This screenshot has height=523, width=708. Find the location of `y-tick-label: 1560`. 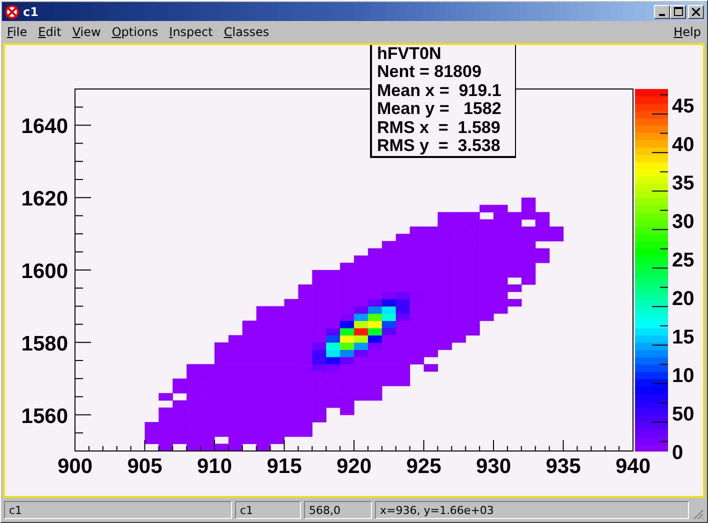

y-tick-label: 1560 is located at coordinates (44, 416).